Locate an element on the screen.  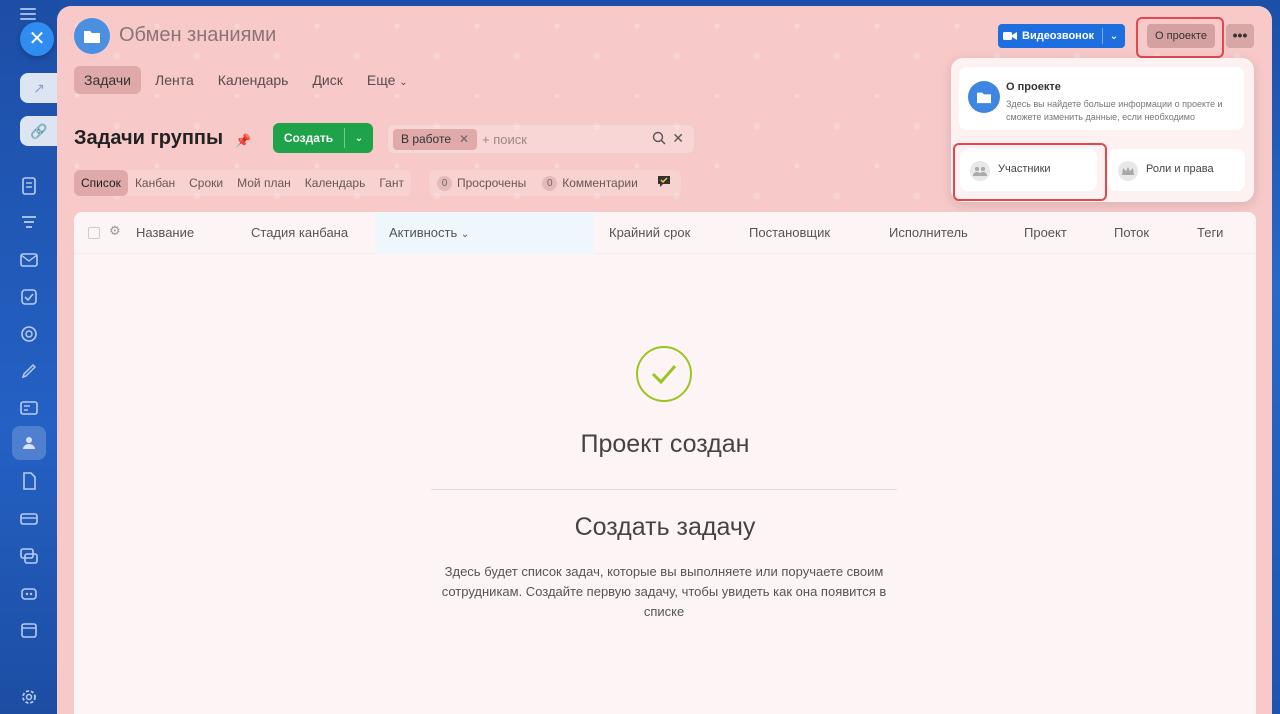
create-task-button: Создать ⌄ is located at coordinates (323, 138).